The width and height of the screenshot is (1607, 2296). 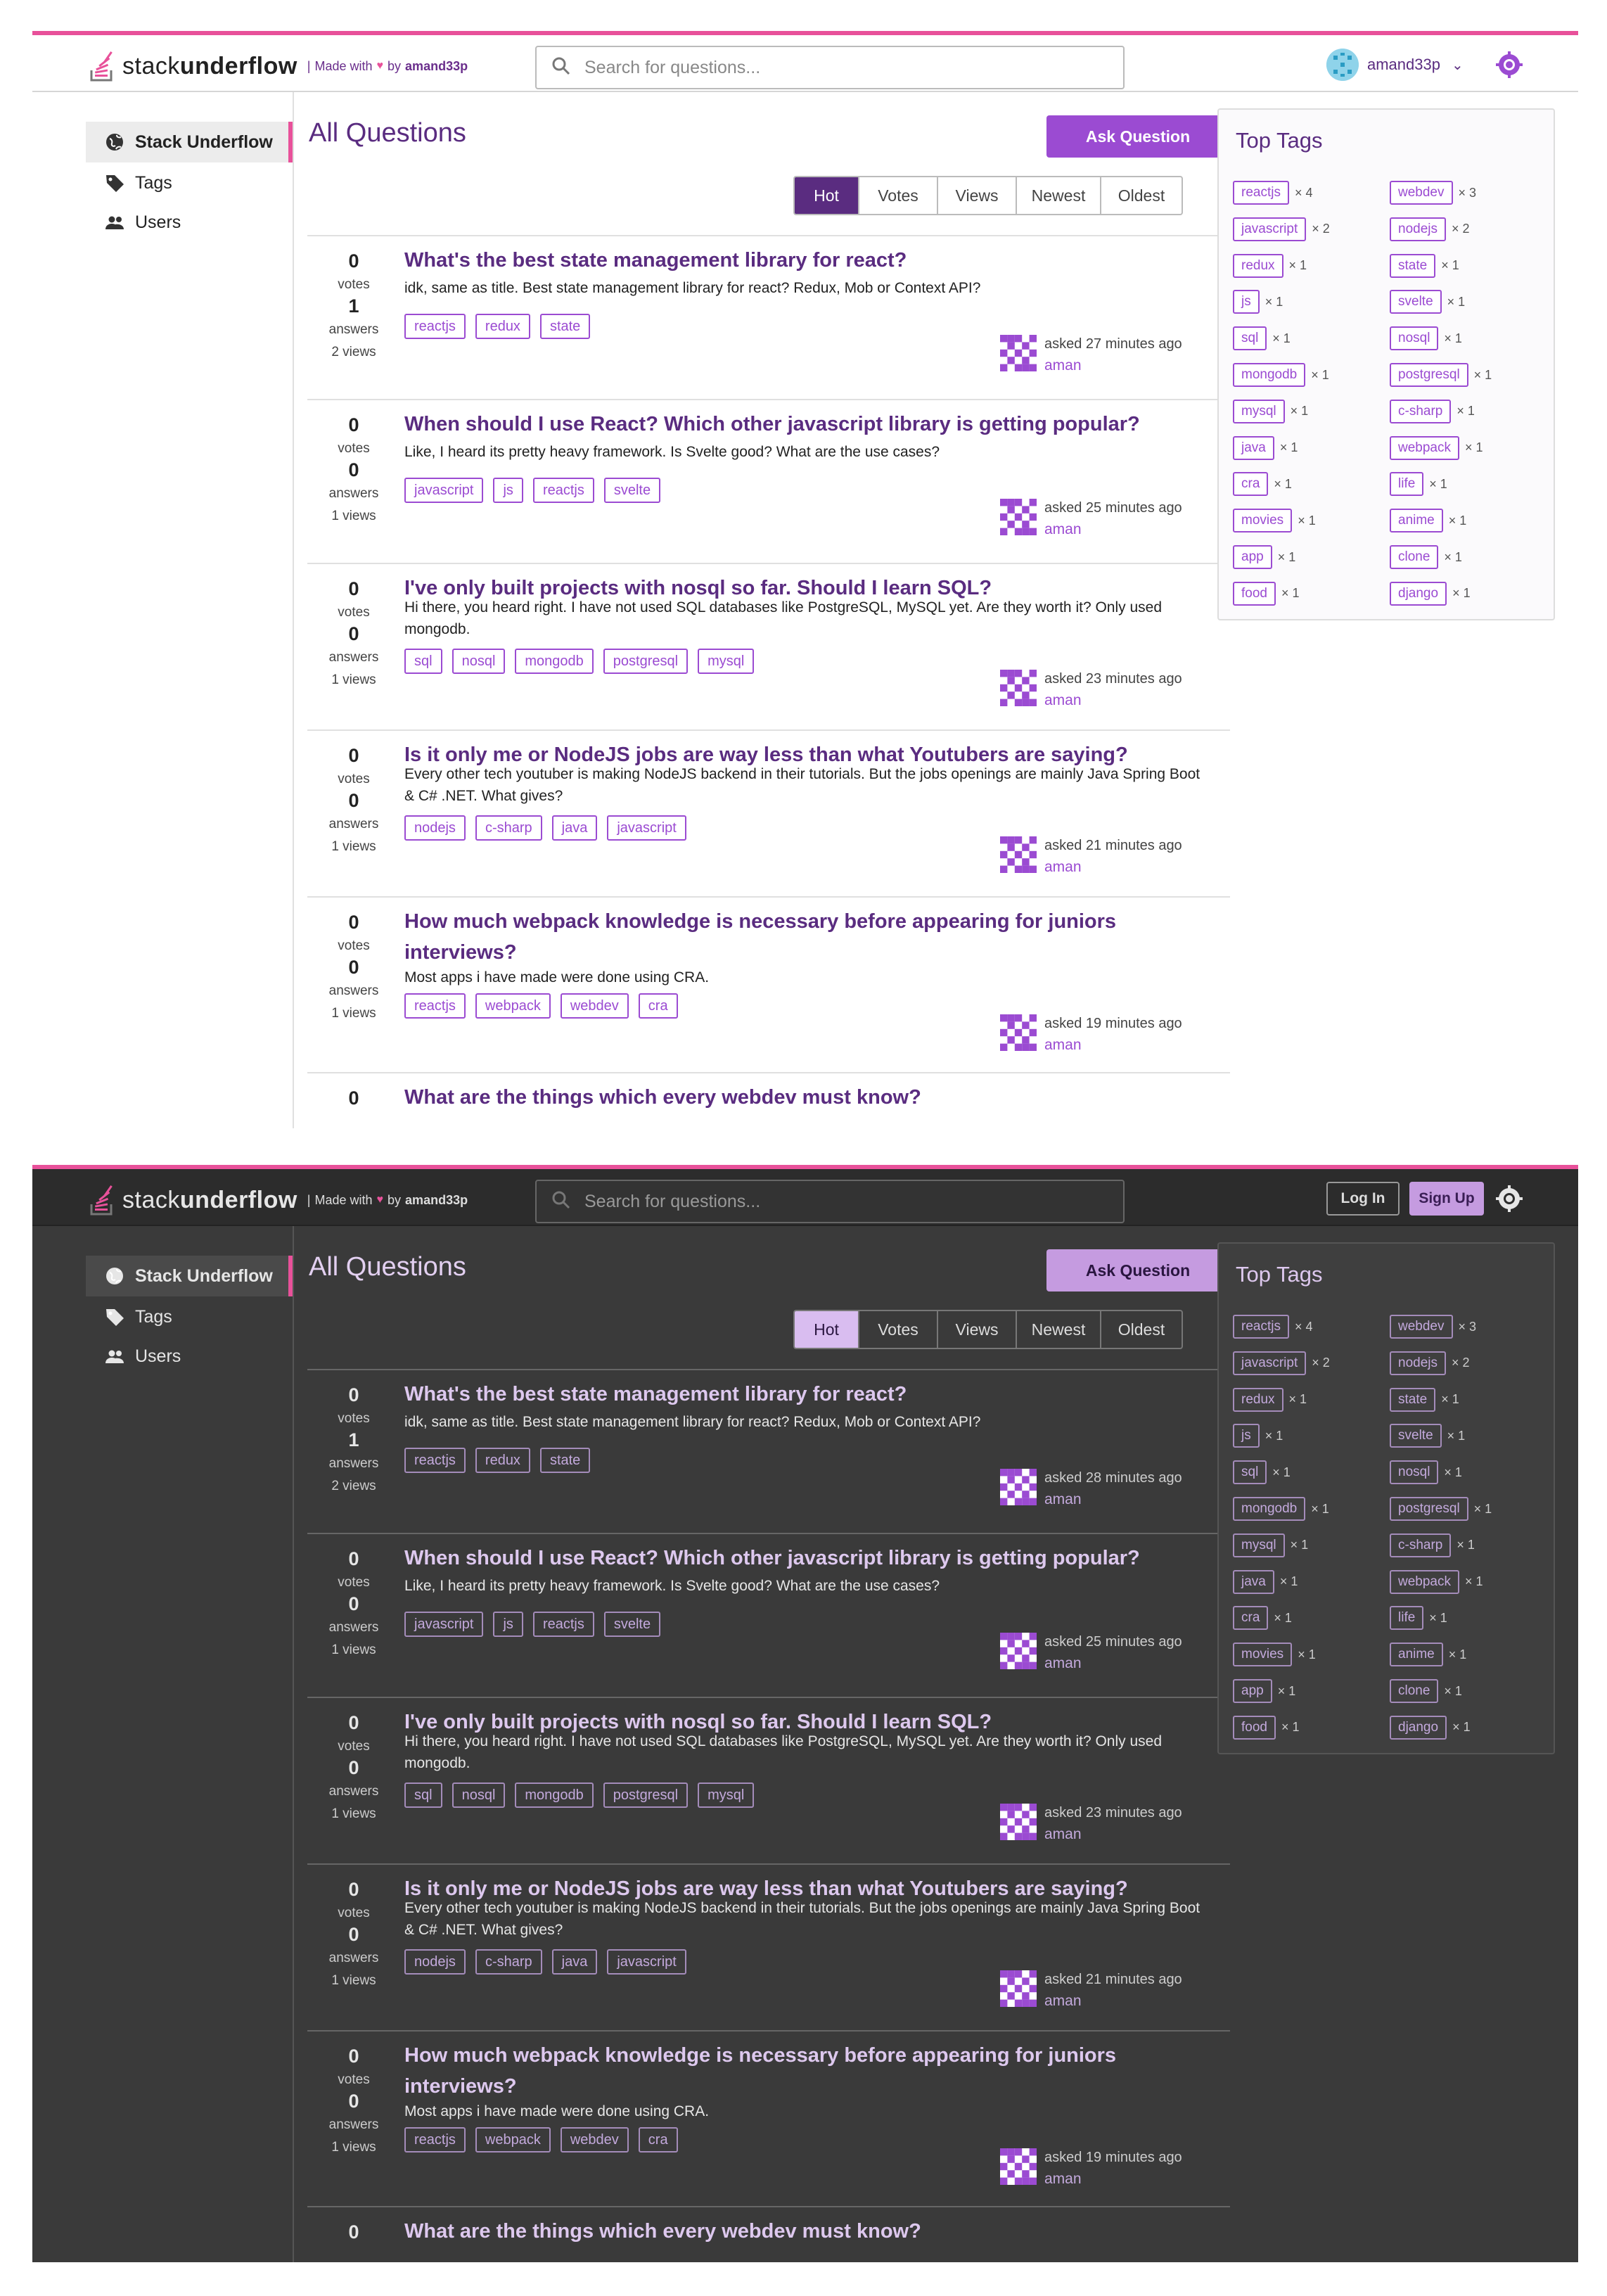 What do you see at coordinates (898, 1330) in the screenshot?
I see `sort-tab-votes: Votes` at bounding box center [898, 1330].